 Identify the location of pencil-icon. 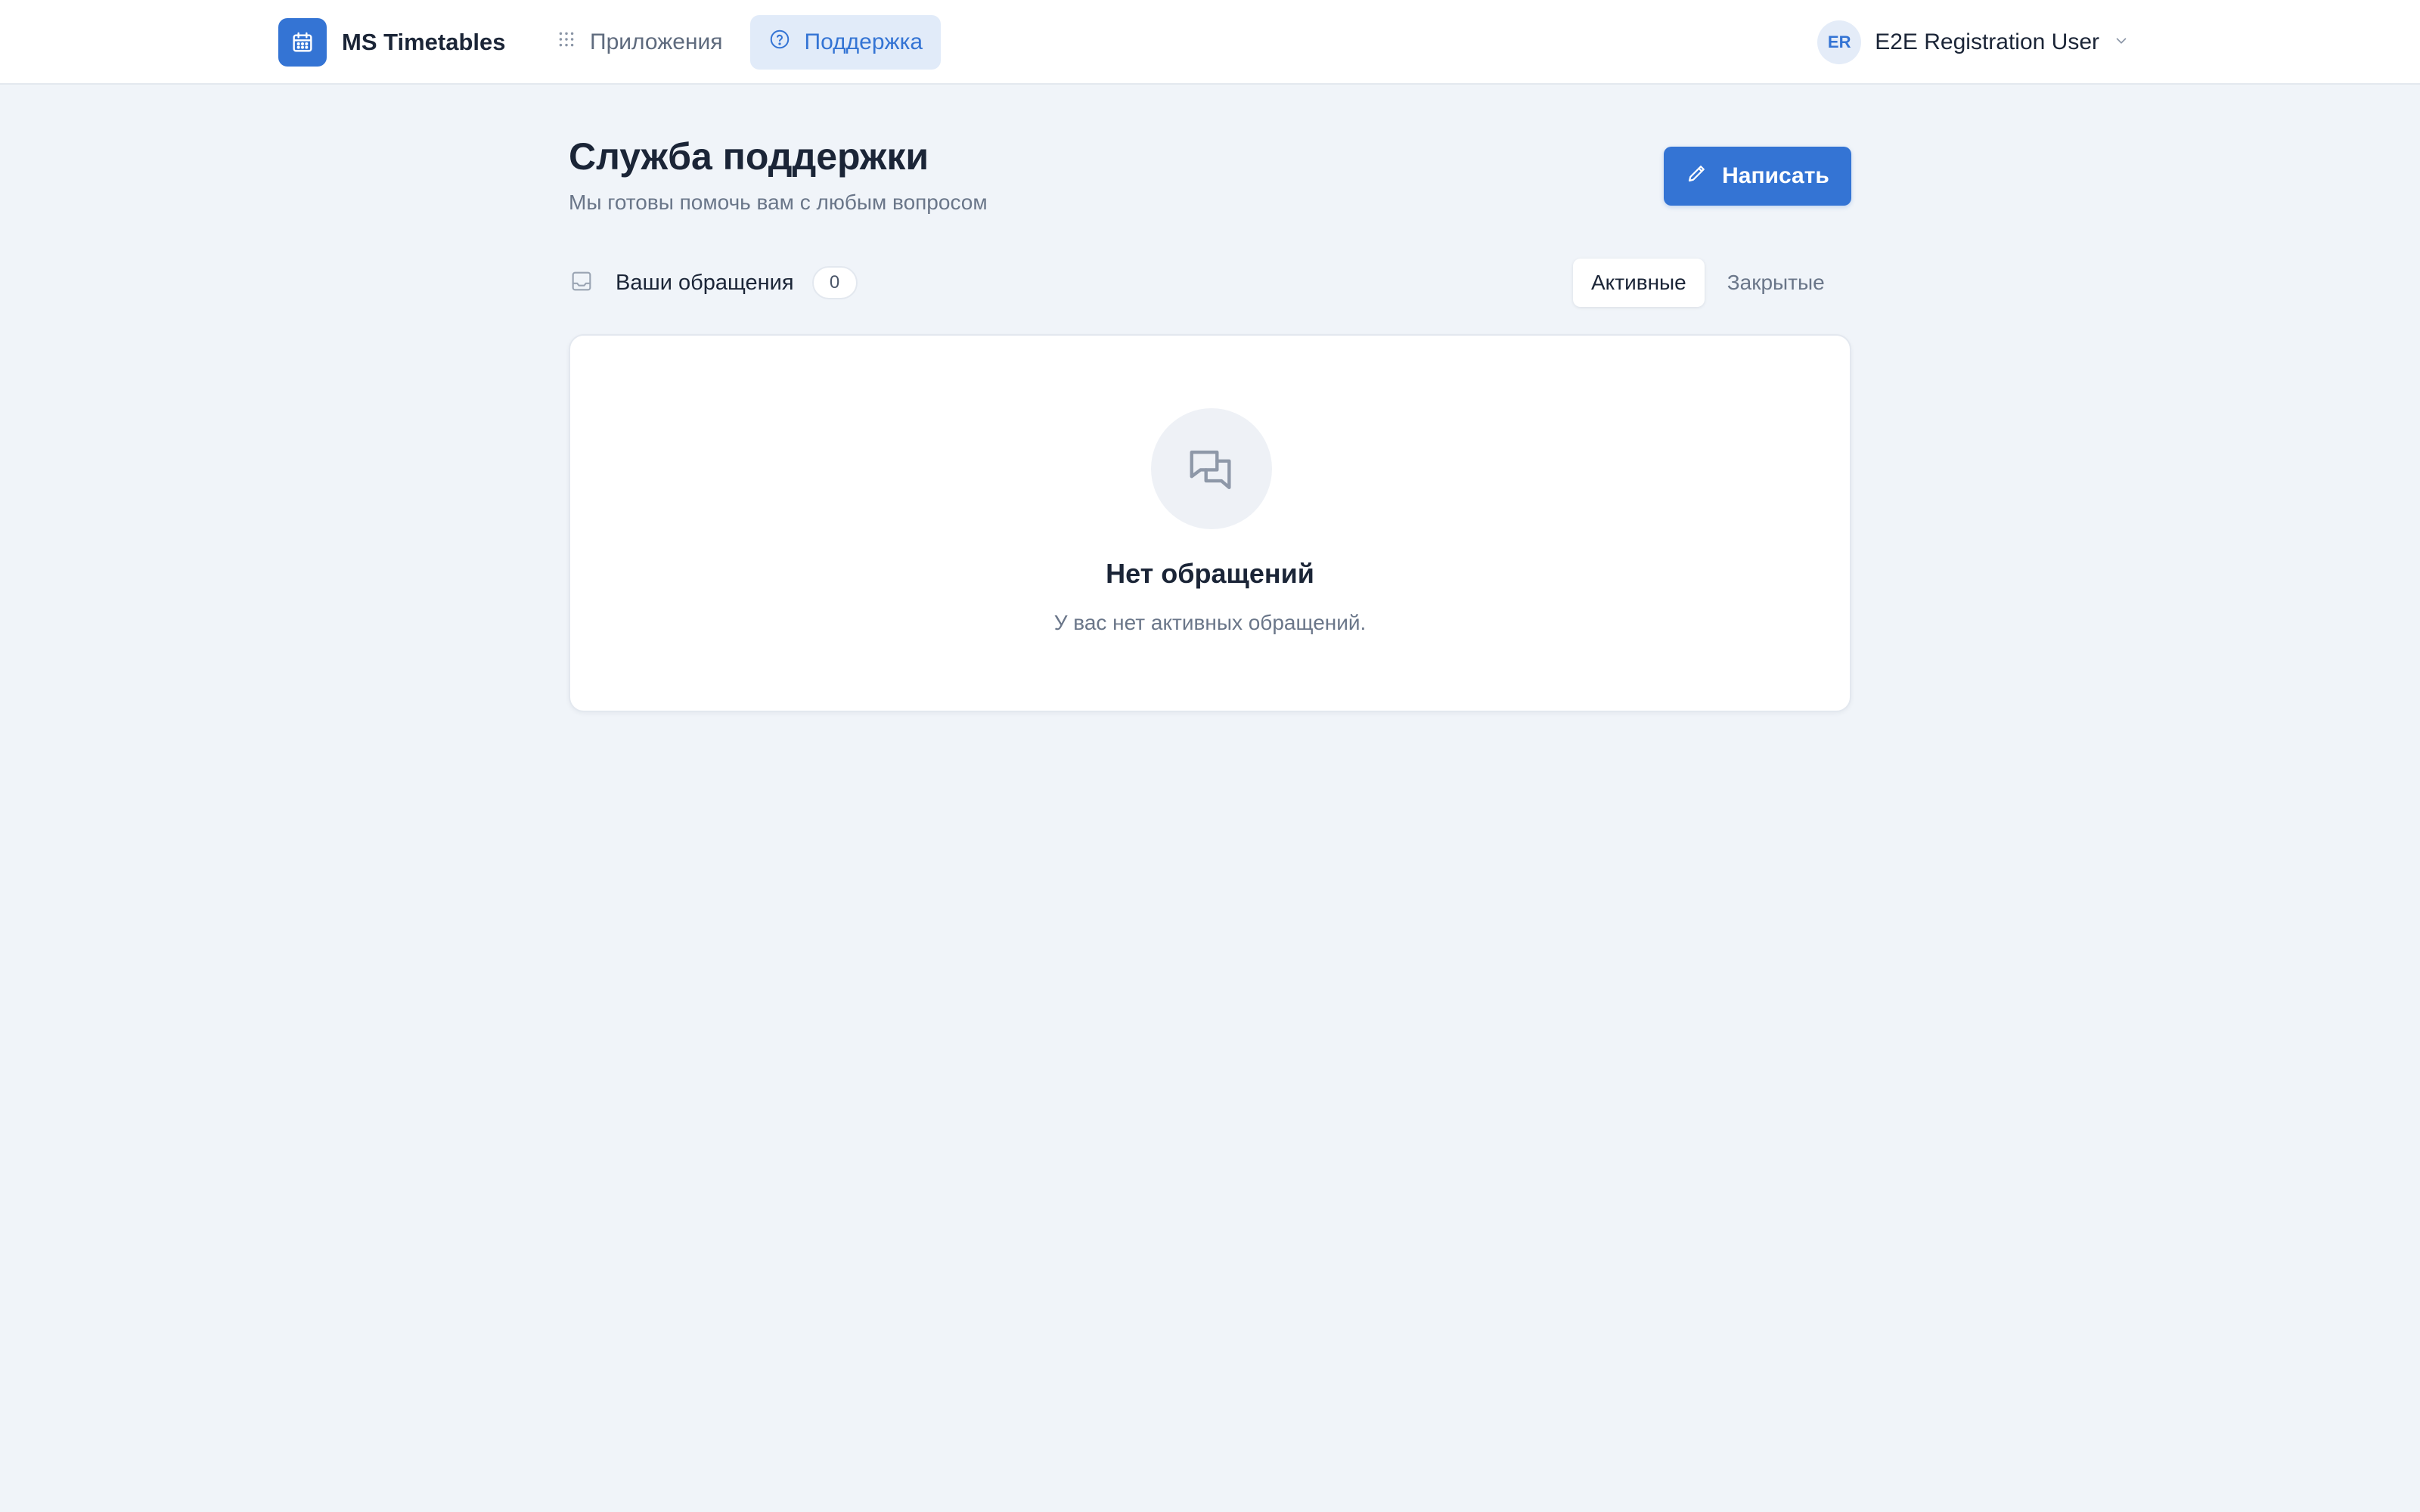
(1697, 177).